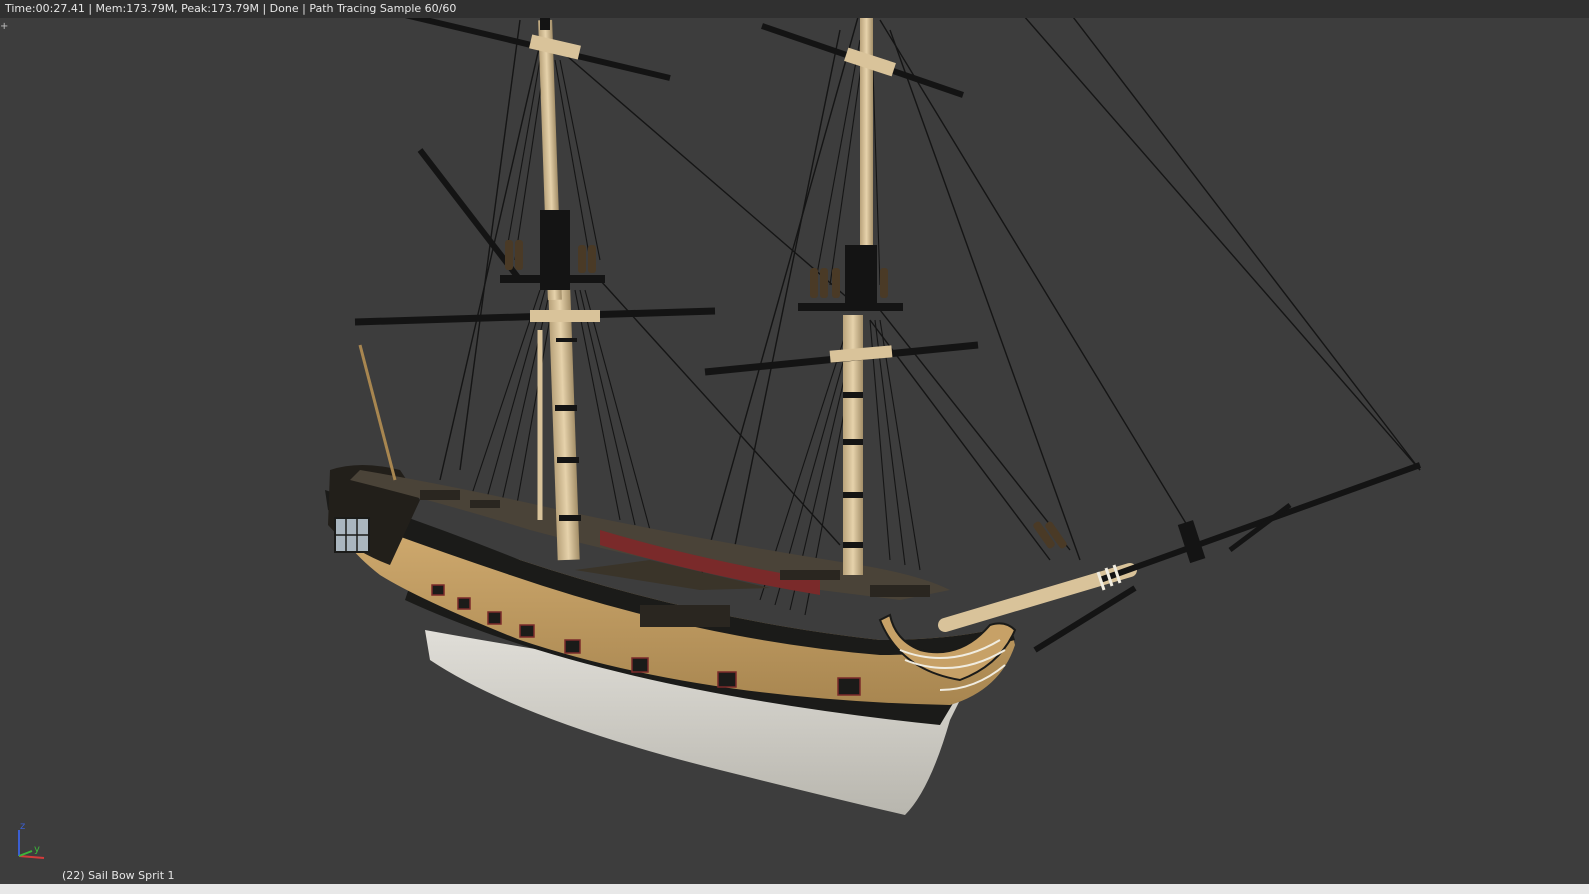  What do you see at coordinates (552, 280) in the screenshot?
I see `main-mast` at bounding box center [552, 280].